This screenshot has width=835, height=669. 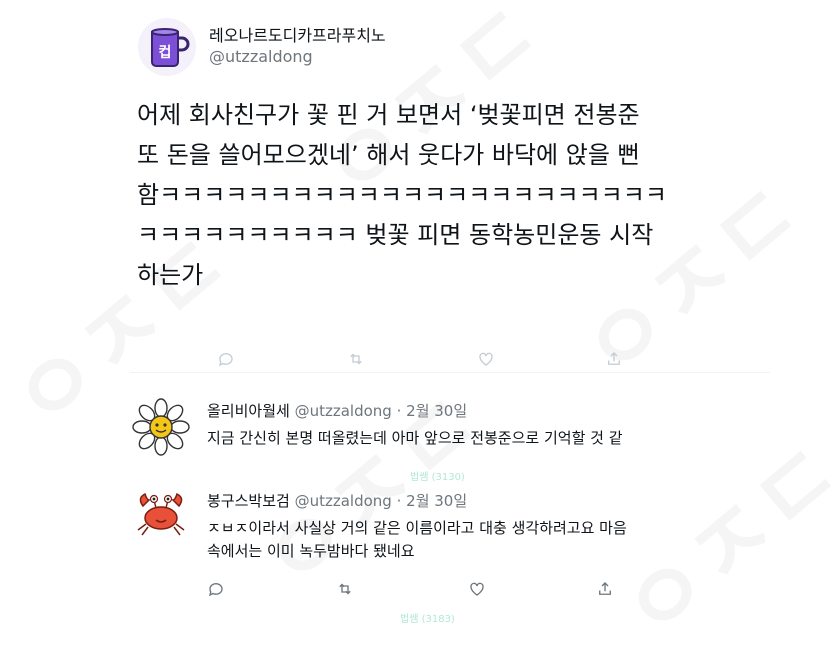 I want to click on tweet-line: 하는가, so click(x=170, y=275).